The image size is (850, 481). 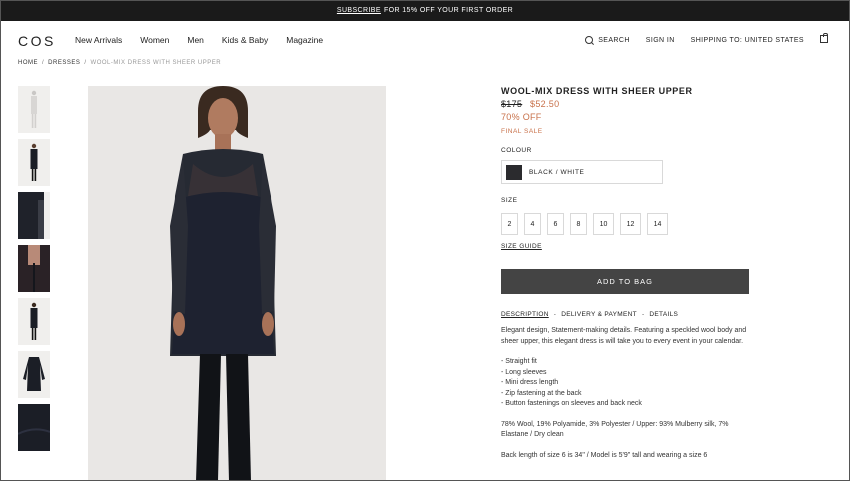 What do you see at coordinates (512, 104) in the screenshot?
I see `original-price: $175` at bounding box center [512, 104].